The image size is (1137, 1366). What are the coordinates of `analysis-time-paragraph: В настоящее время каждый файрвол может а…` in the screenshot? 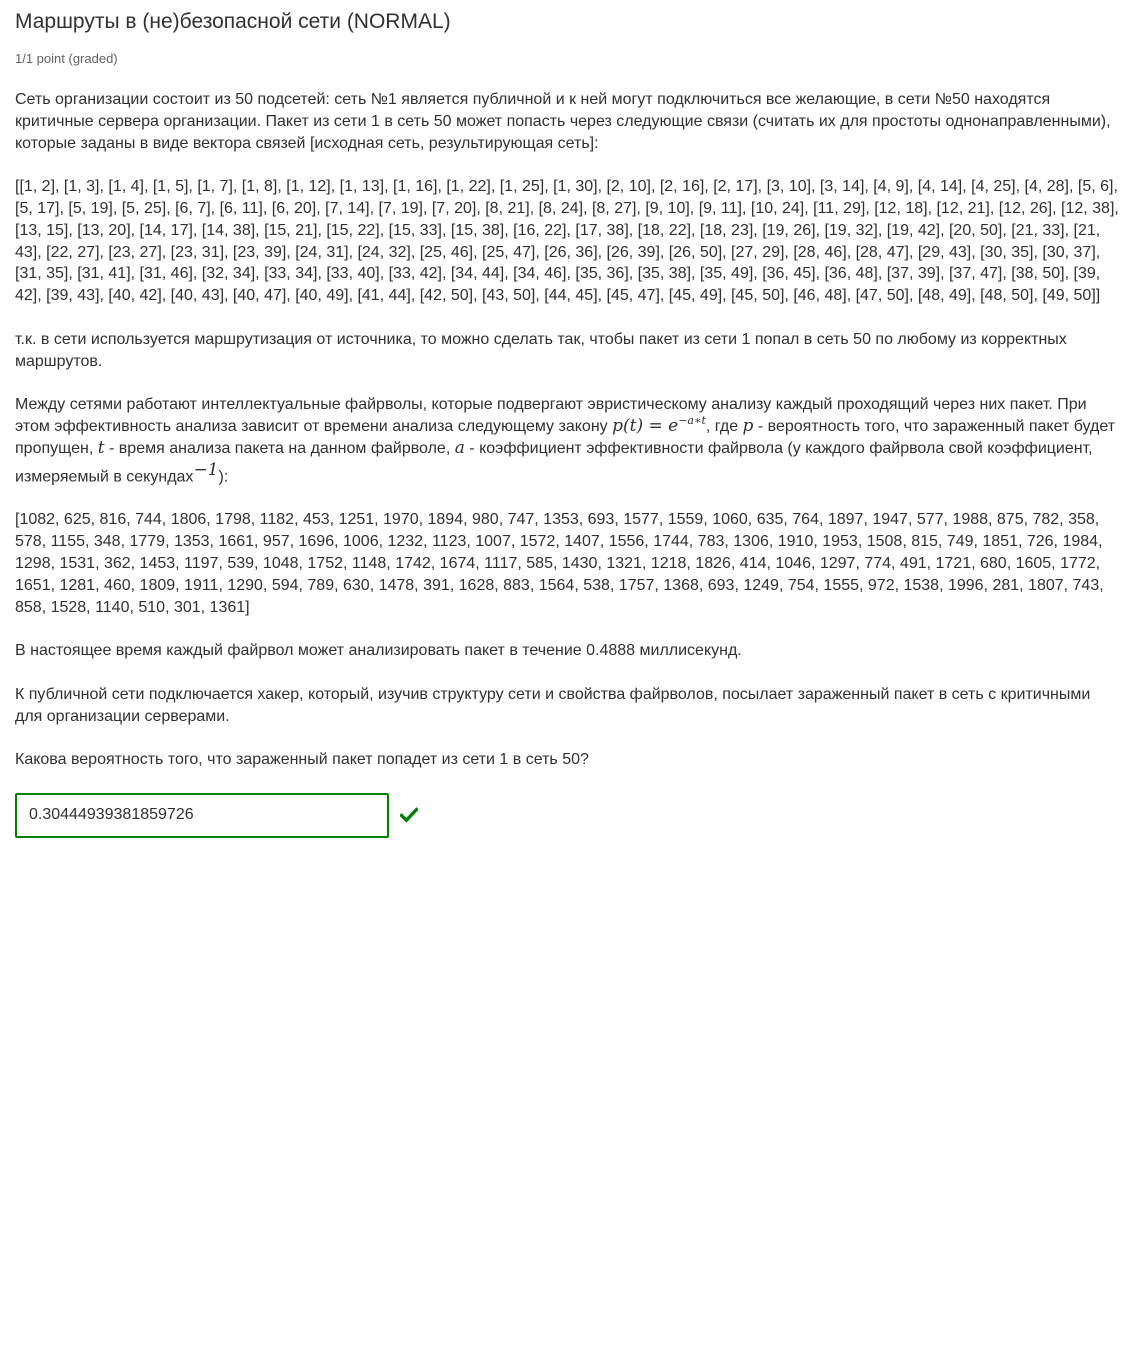 It's located at (378, 651).